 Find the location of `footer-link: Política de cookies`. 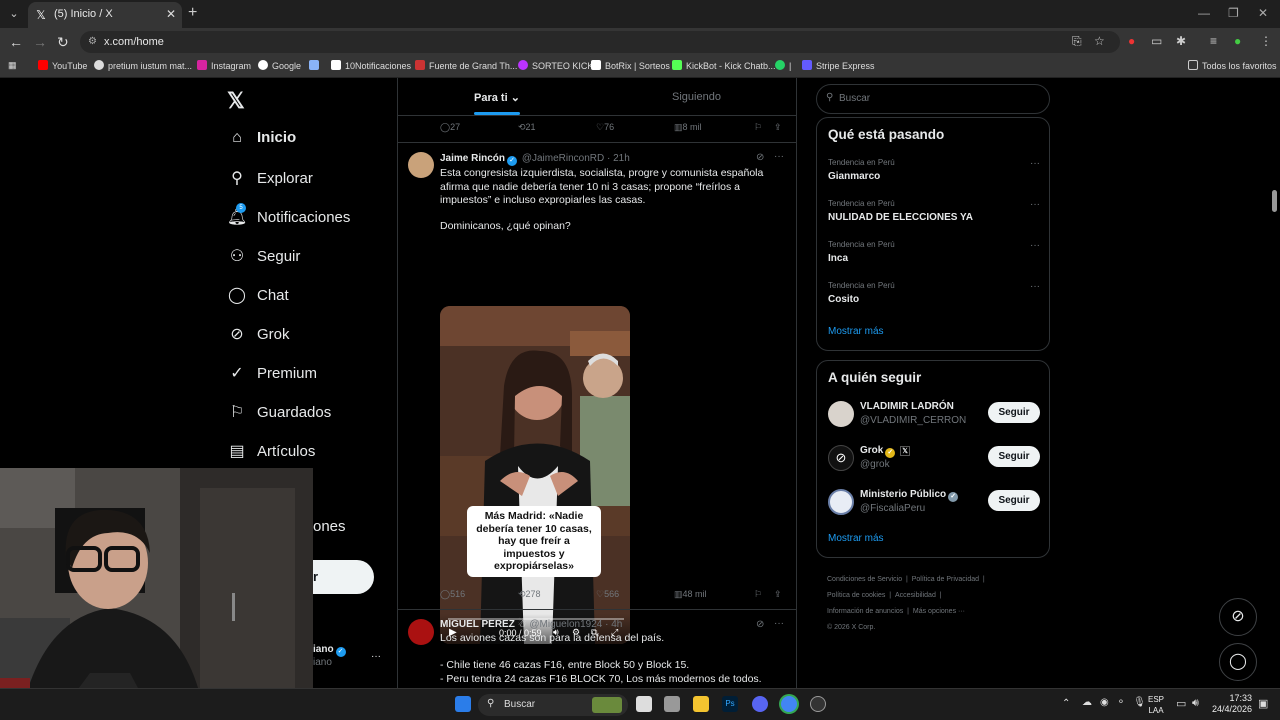

footer-link: Política de cookies is located at coordinates (856, 595).